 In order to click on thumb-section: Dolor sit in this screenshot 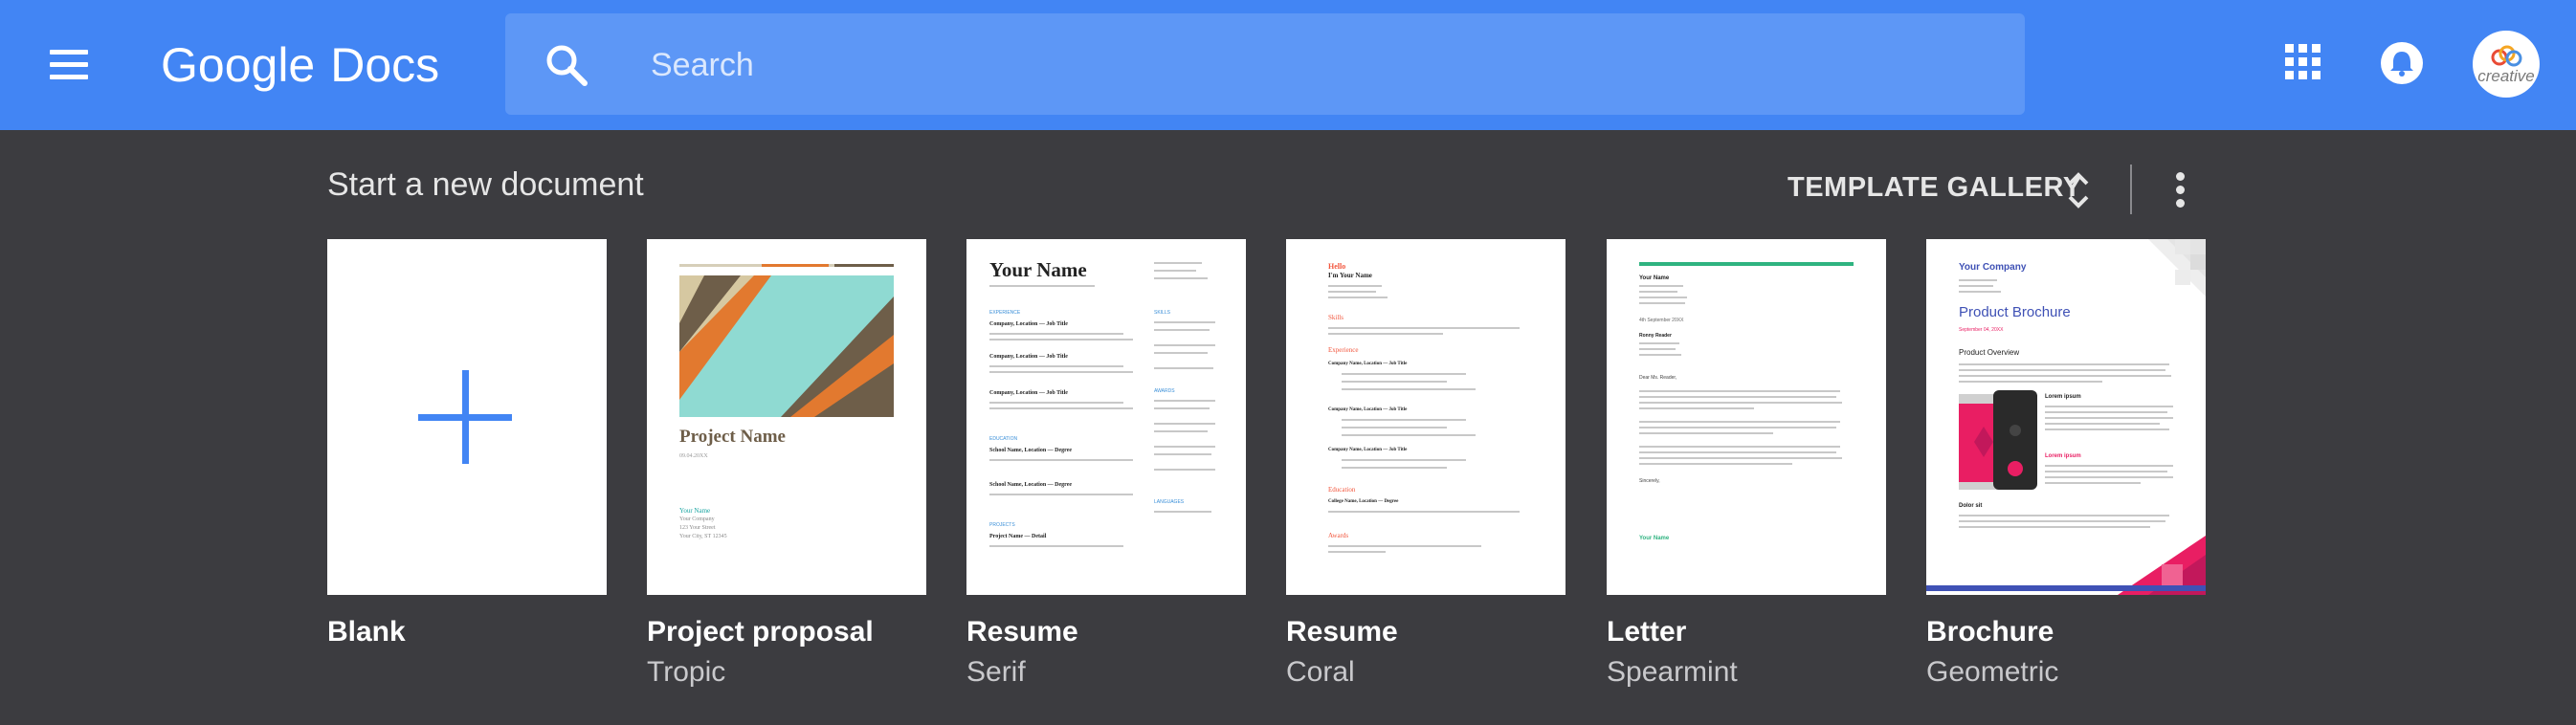, I will do `click(1971, 506)`.